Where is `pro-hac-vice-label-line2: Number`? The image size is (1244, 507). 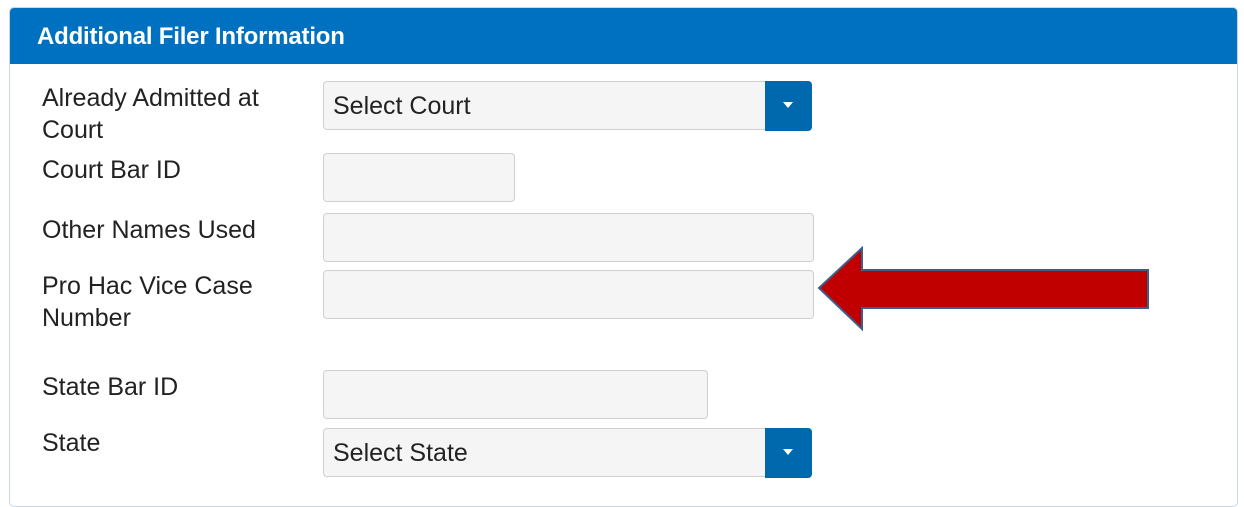
pro-hac-vice-label-line2: Number is located at coordinates (86, 318).